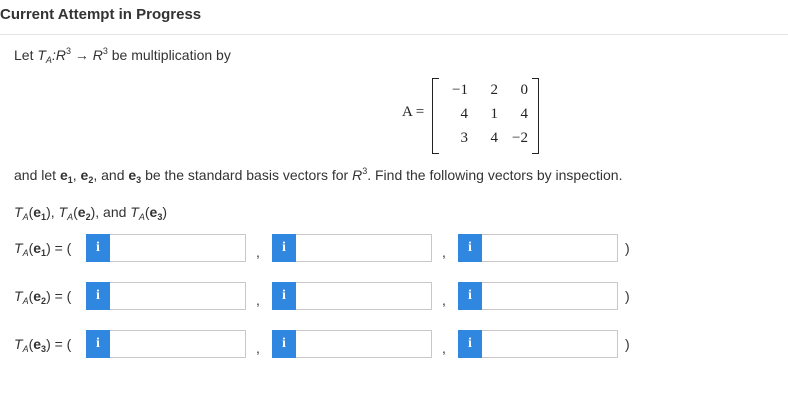 Image resolution: width=788 pixels, height=412 pixels. I want to click on answer-field-e1-x: i, so click(166, 248).